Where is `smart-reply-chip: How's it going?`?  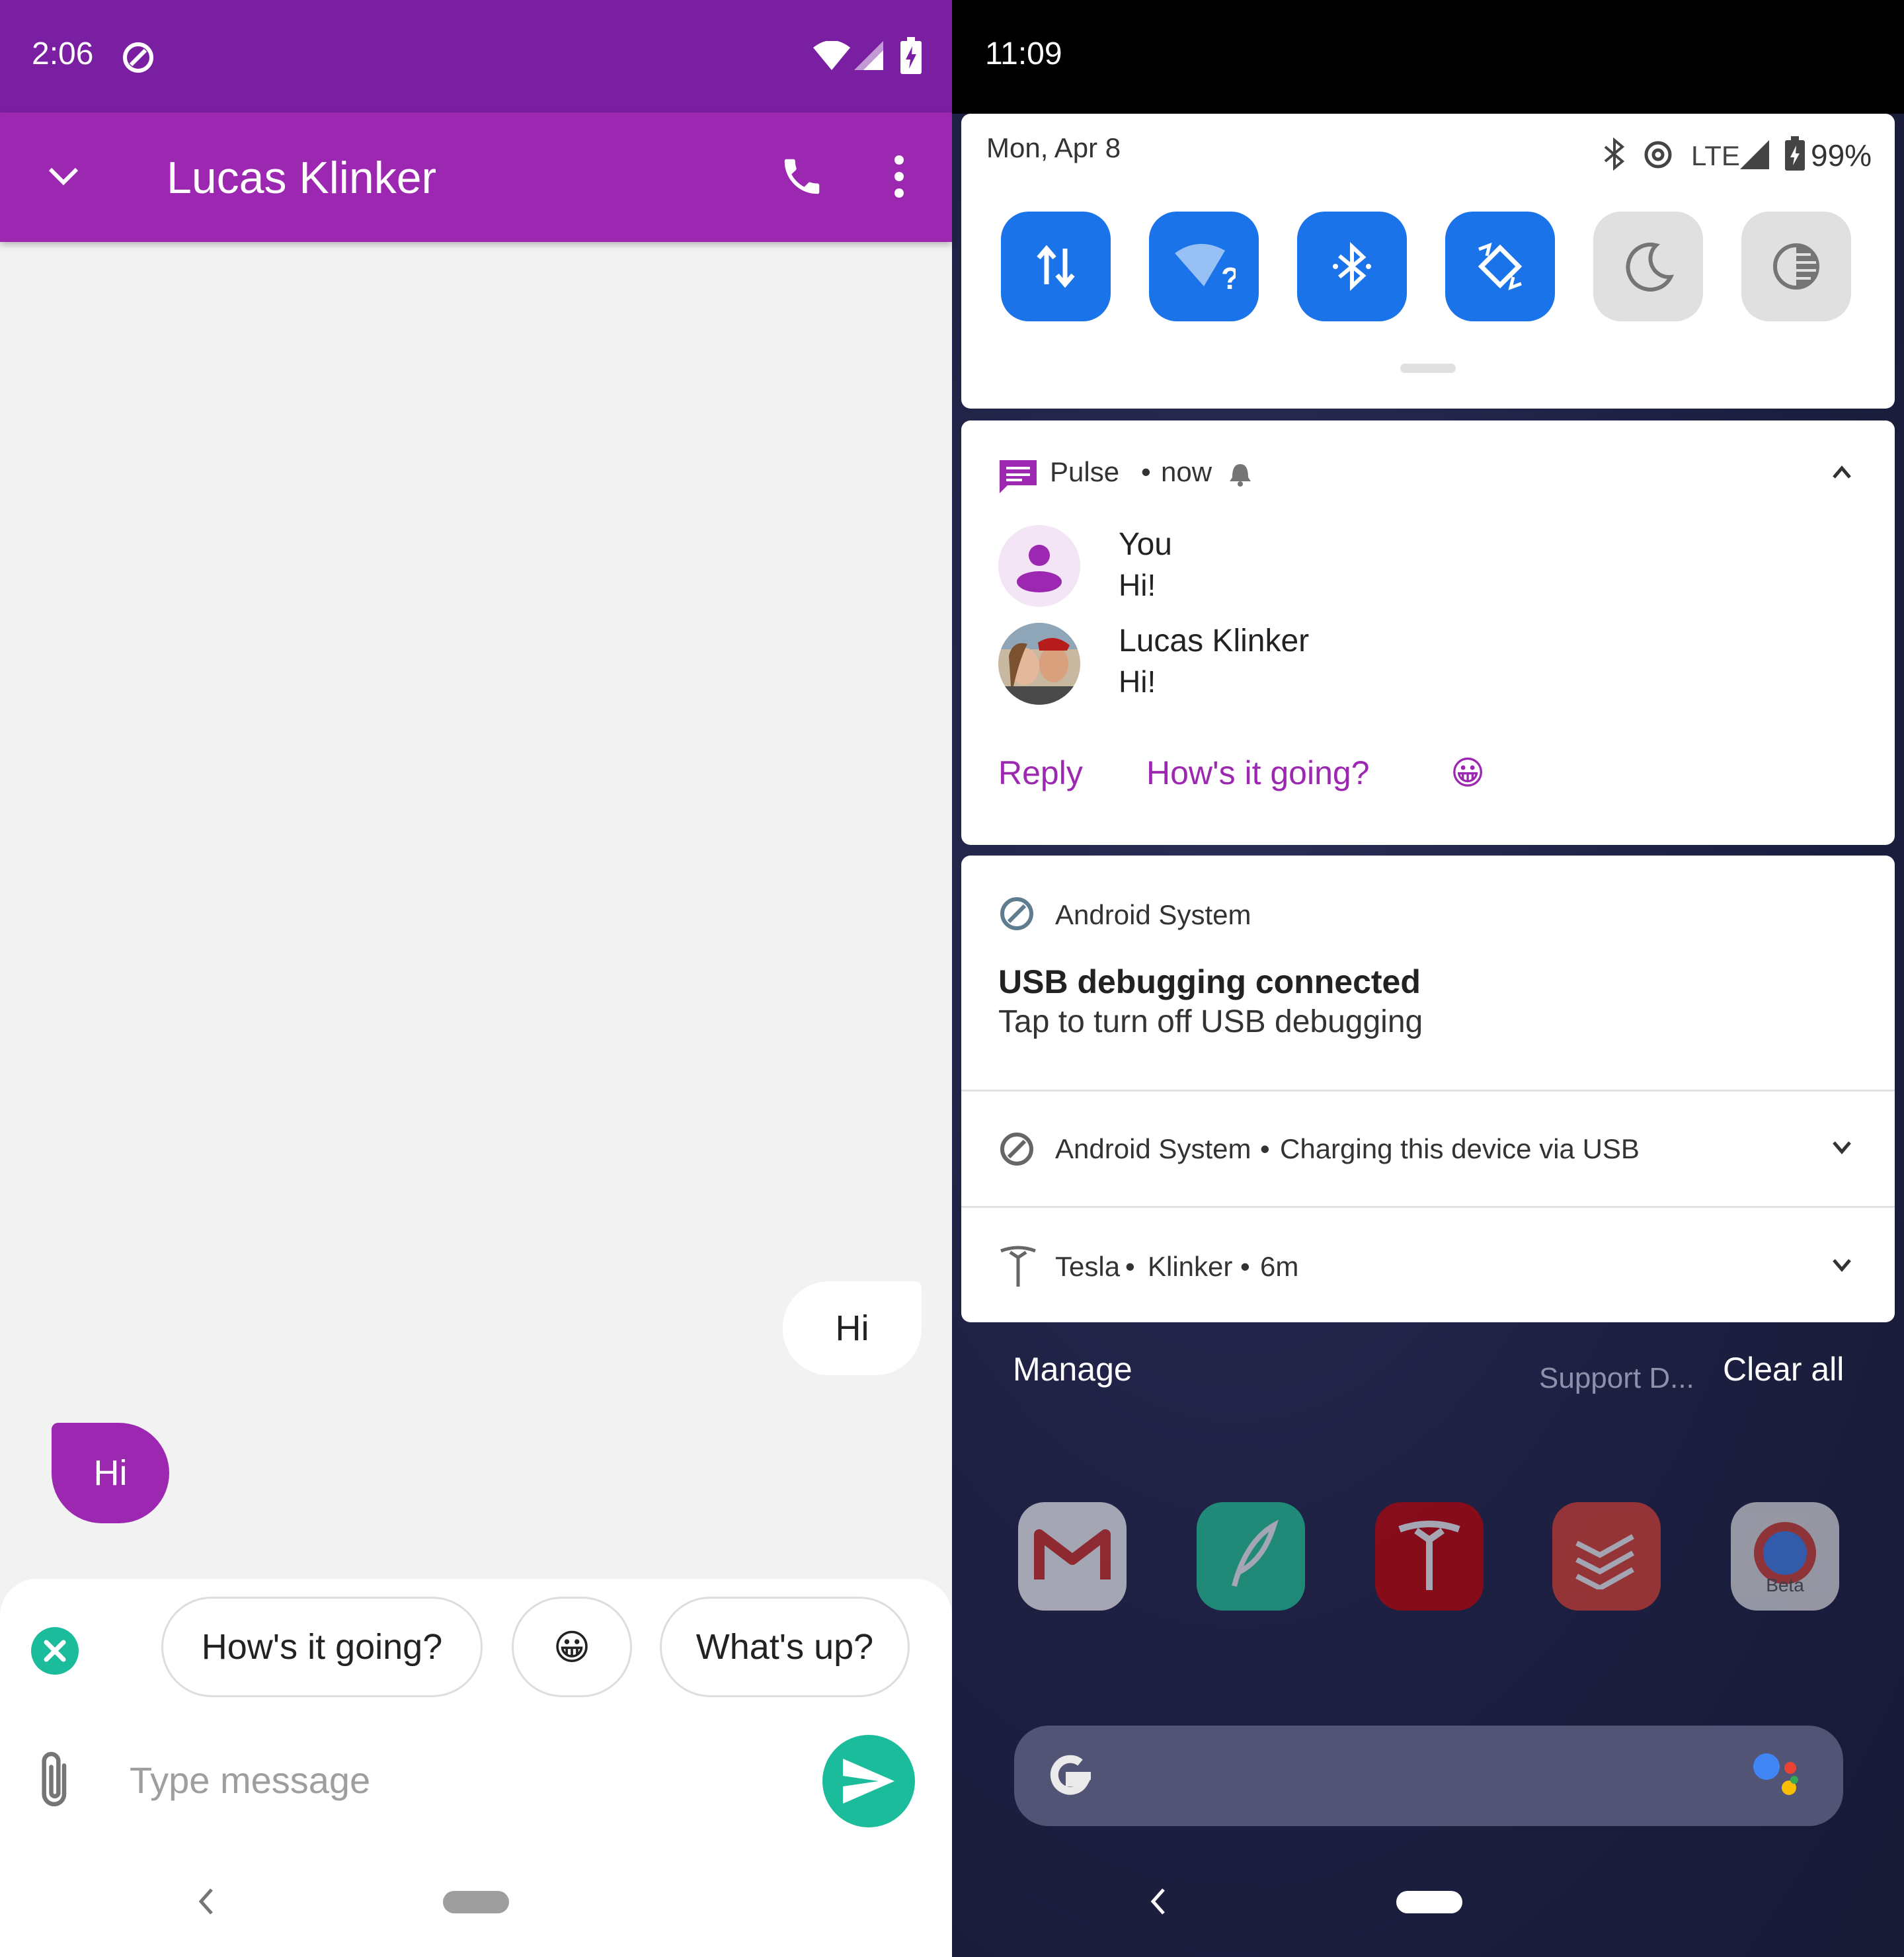
smart-reply-chip: How's it going? is located at coordinates (322, 1647).